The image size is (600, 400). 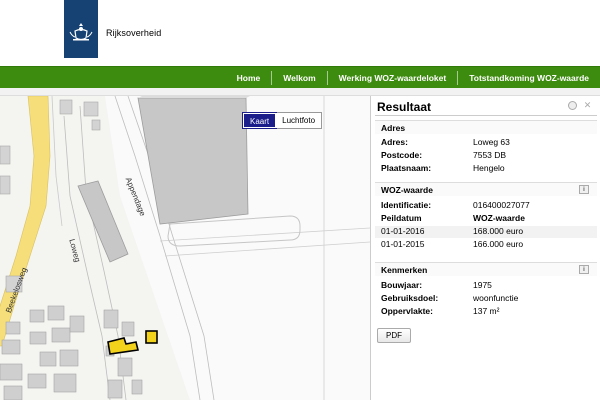 I want to click on adres-label: Adres:, so click(x=394, y=142).